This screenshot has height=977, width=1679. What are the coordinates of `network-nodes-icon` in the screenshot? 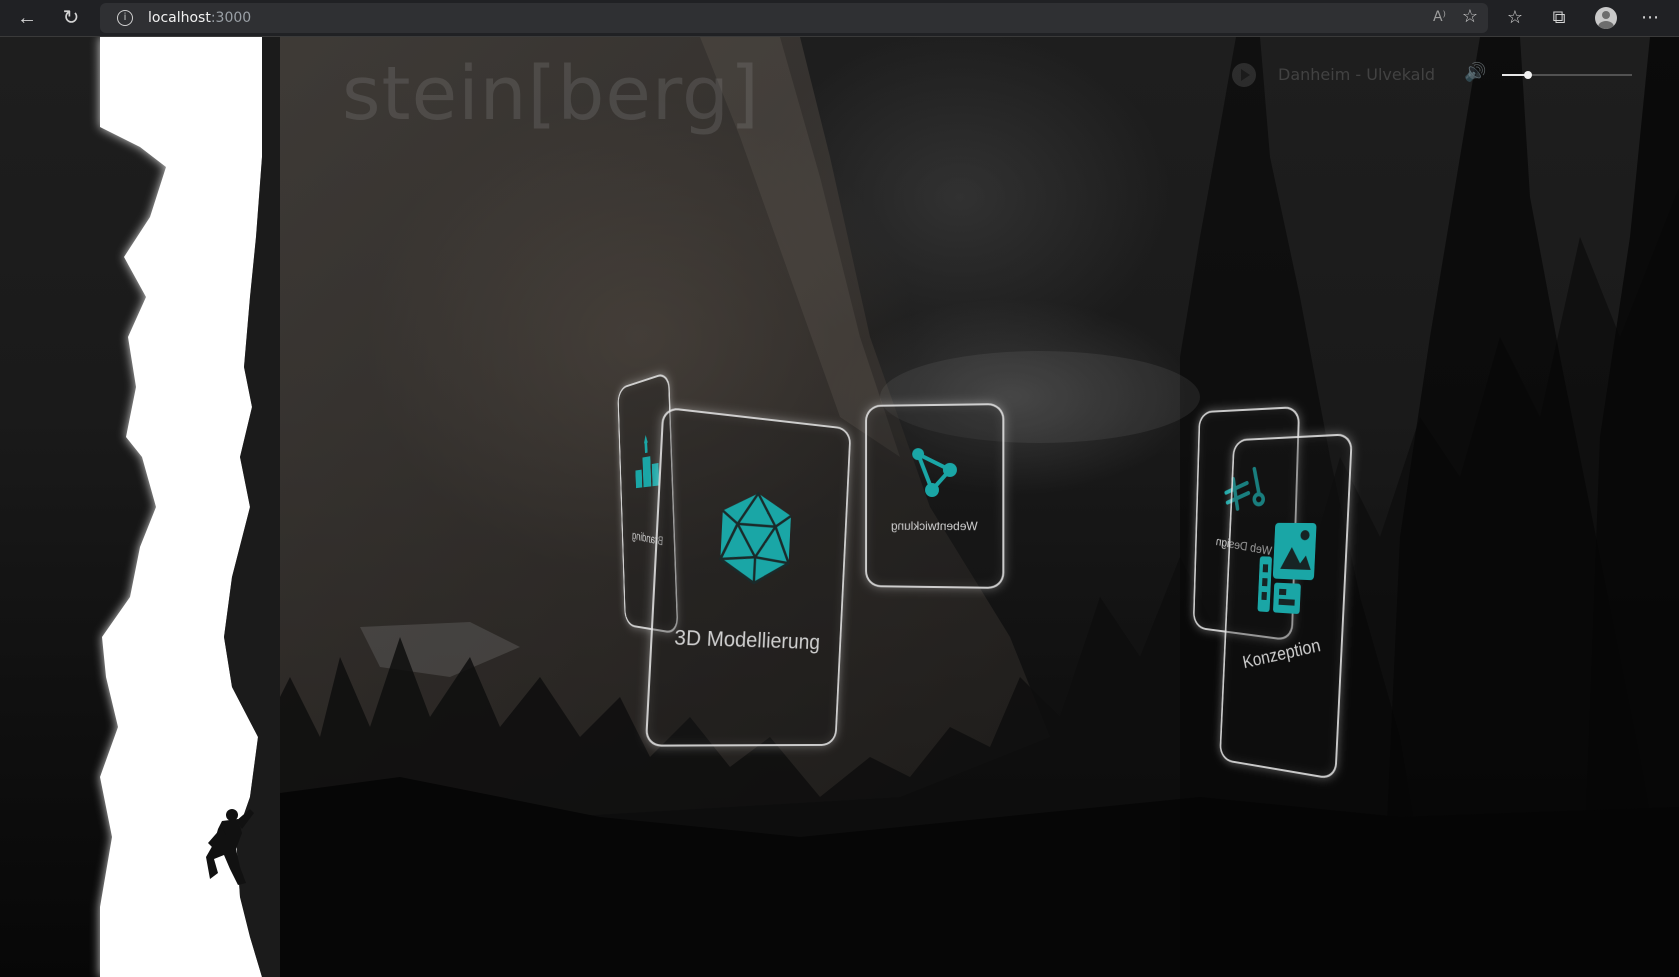 It's located at (934, 472).